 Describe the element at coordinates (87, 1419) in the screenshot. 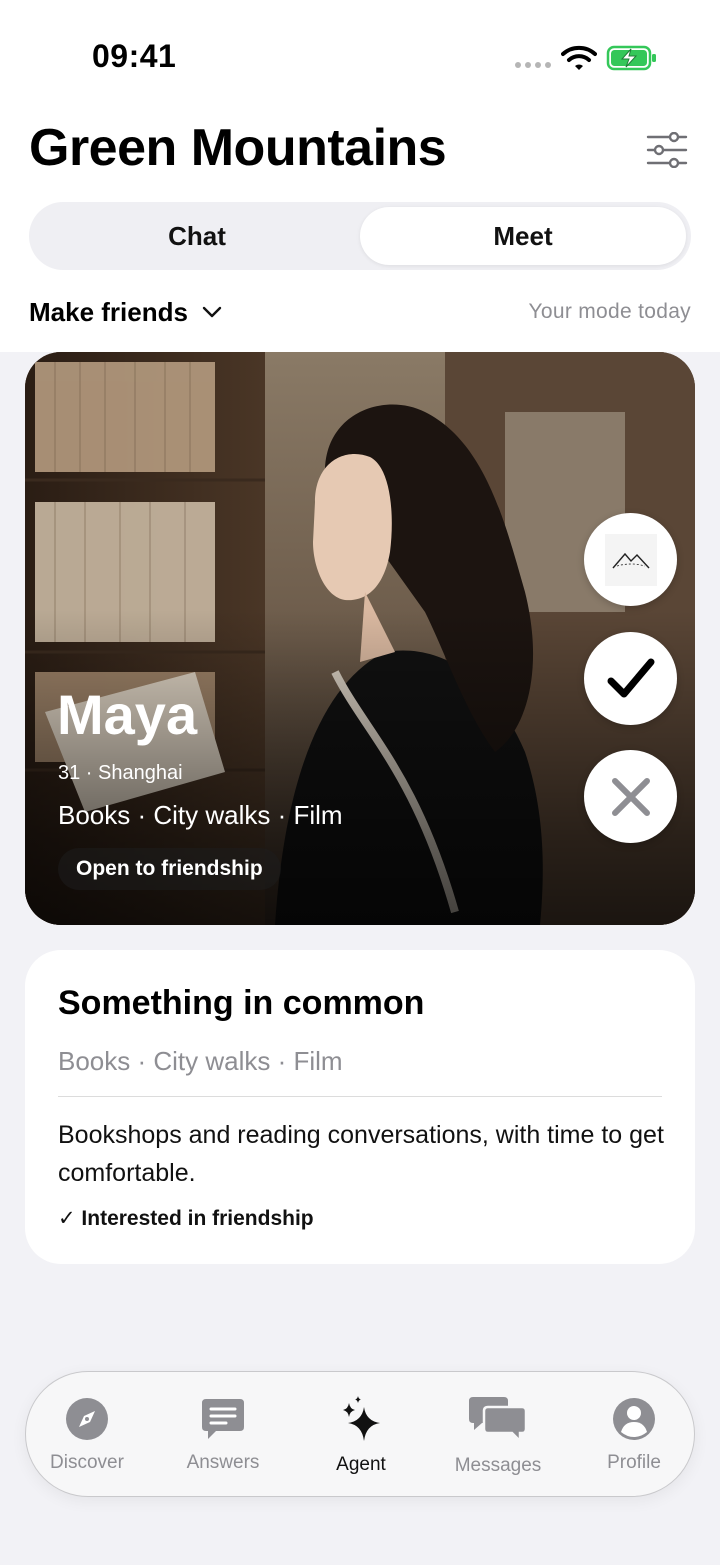

I see `compass-icon` at that location.